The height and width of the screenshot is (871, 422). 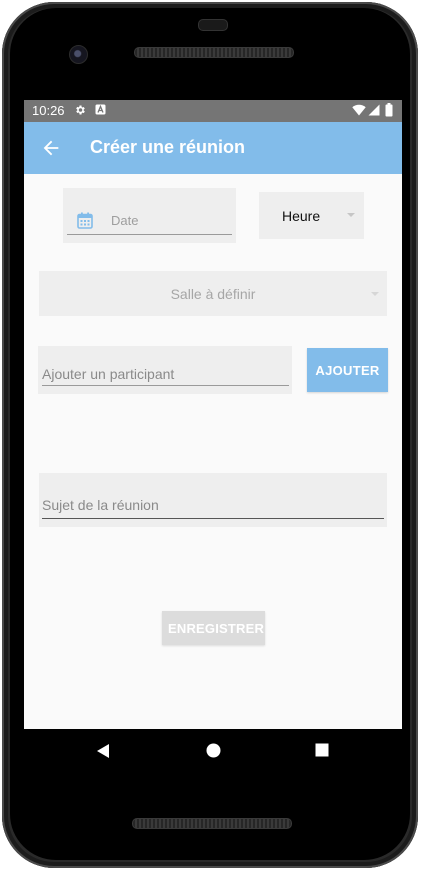 What do you see at coordinates (301, 216) in the screenshot?
I see `heure-label: Heure` at bounding box center [301, 216].